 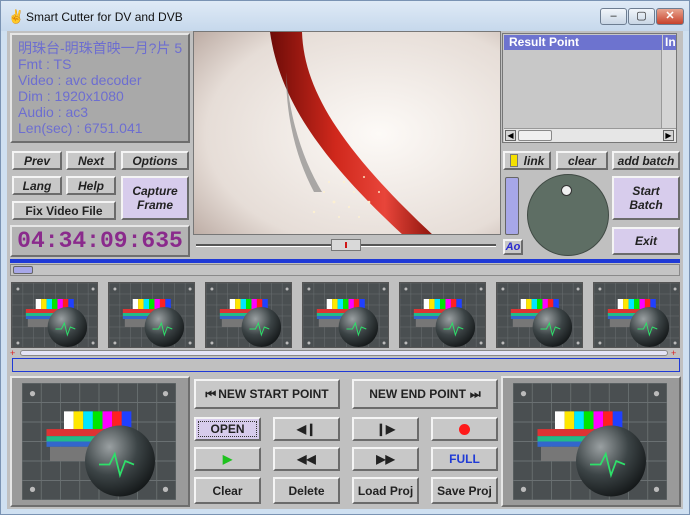 I want to click on help-button: Help, so click(x=91, y=185).